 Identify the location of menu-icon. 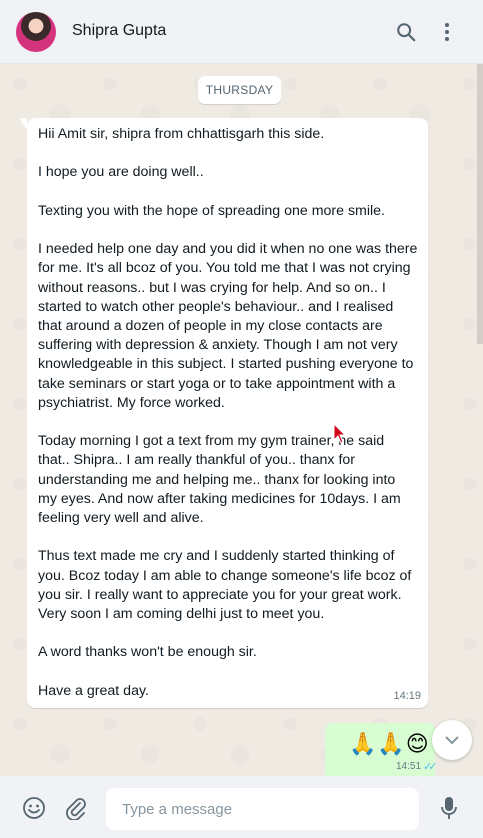
(447, 32).